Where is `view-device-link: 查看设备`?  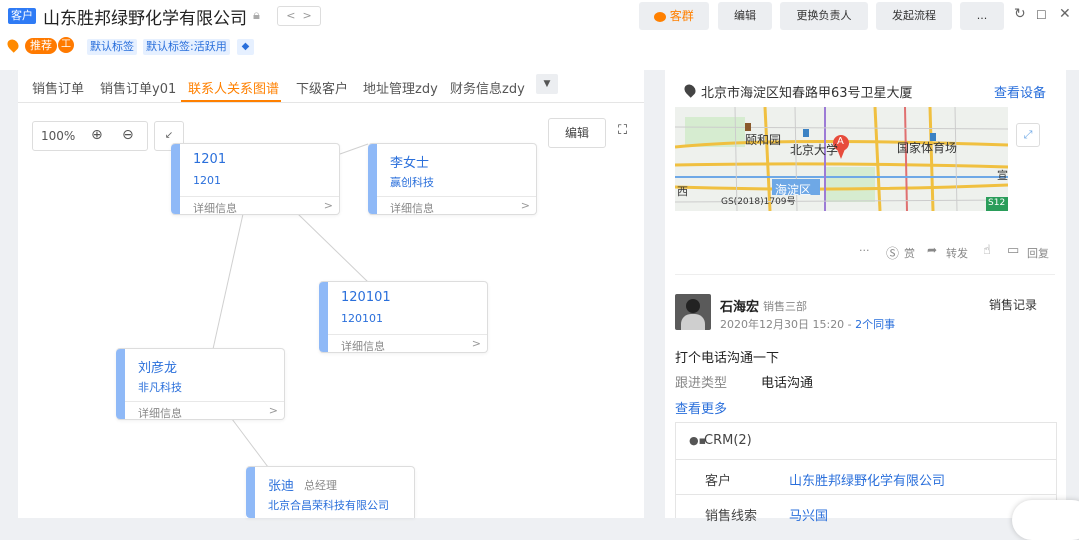 view-device-link: 查看设备 is located at coordinates (1020, 91).